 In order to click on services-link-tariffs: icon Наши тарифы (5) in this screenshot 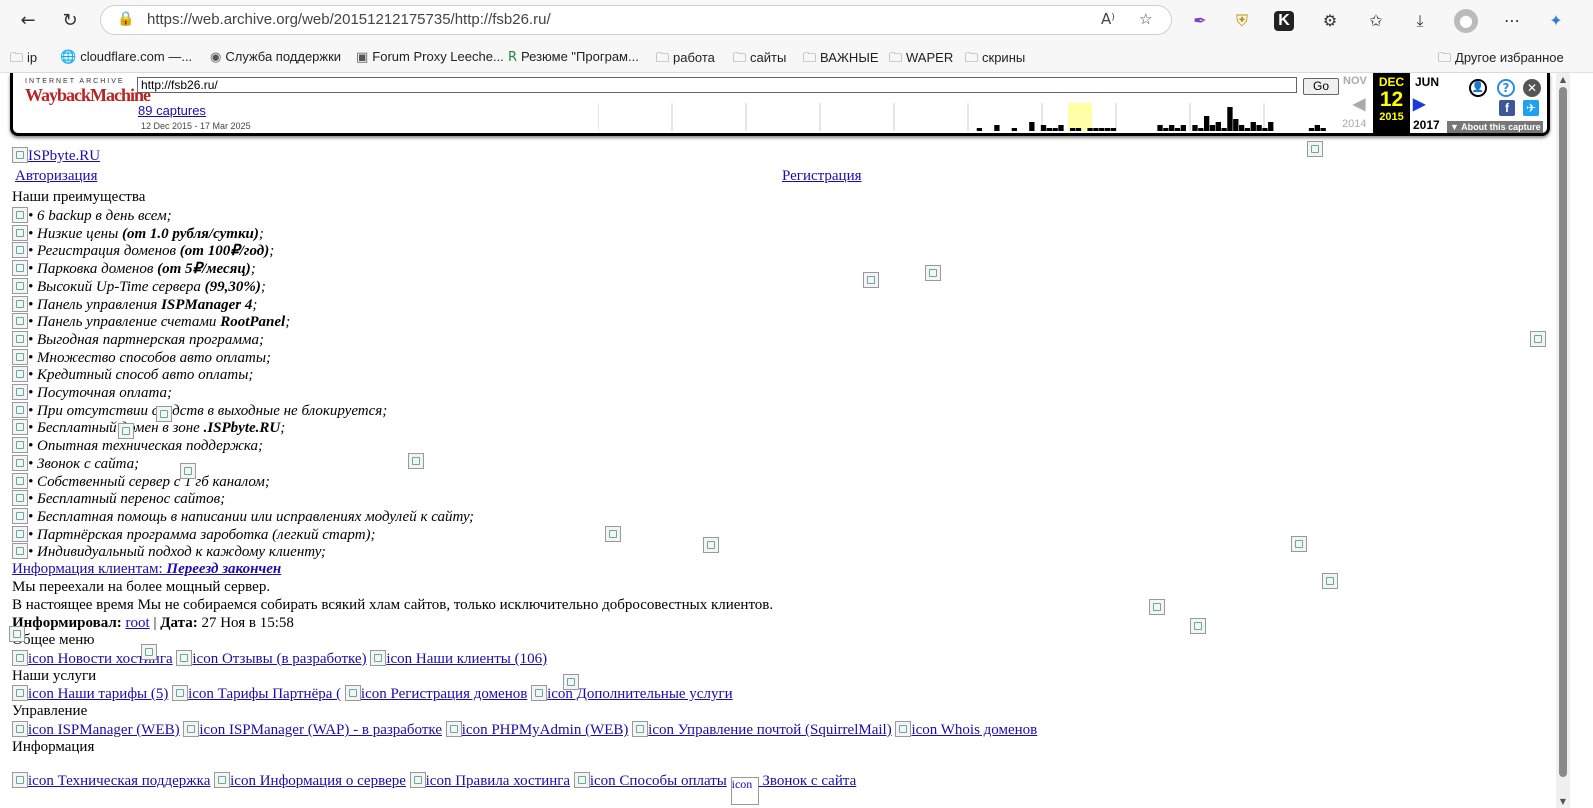, I will do `click(90, 693)`.